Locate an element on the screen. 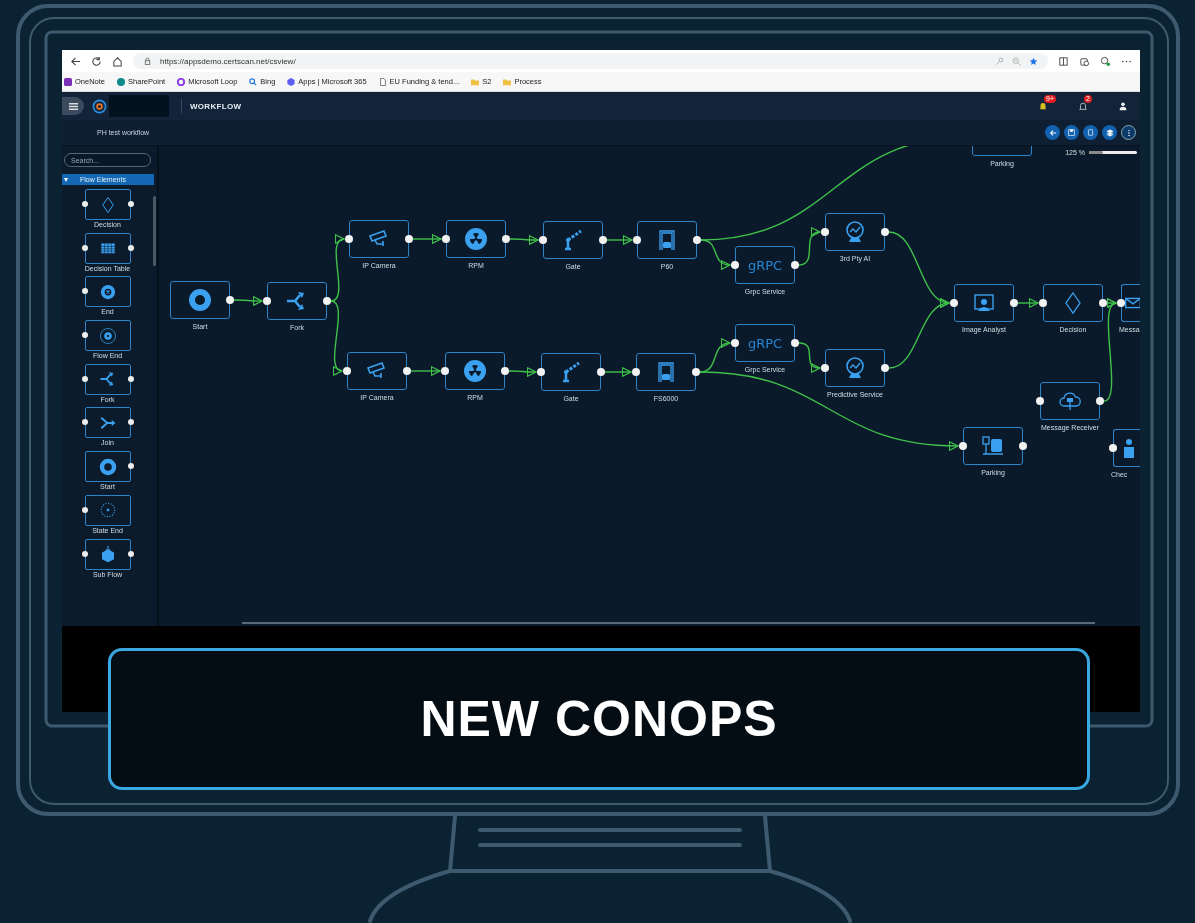 This screenshot has height=923, width=1195. user-icon is located at coordinates (1123, 106).